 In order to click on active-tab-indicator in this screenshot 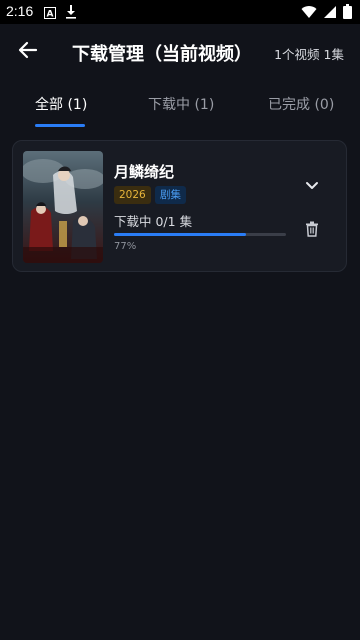, I will do `click(60, 125)`.